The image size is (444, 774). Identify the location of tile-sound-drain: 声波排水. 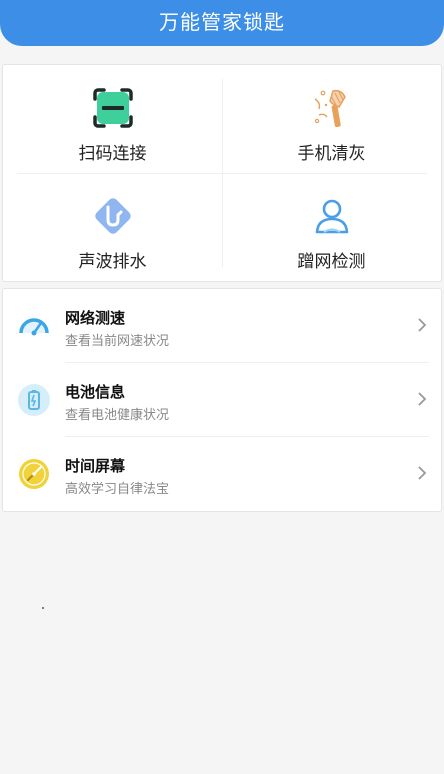
(112, 227).